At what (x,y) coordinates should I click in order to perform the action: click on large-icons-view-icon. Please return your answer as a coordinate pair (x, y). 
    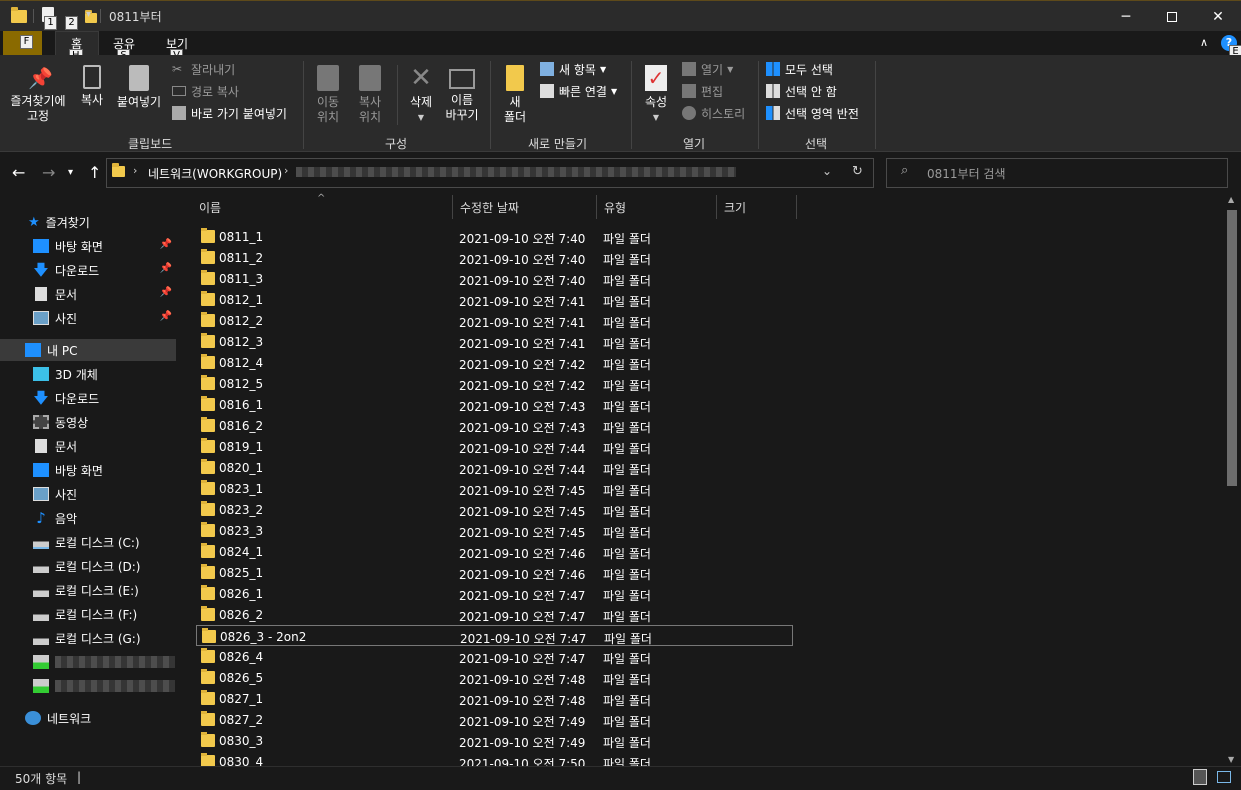
    Looking at the image, I should click on (1224, 777).